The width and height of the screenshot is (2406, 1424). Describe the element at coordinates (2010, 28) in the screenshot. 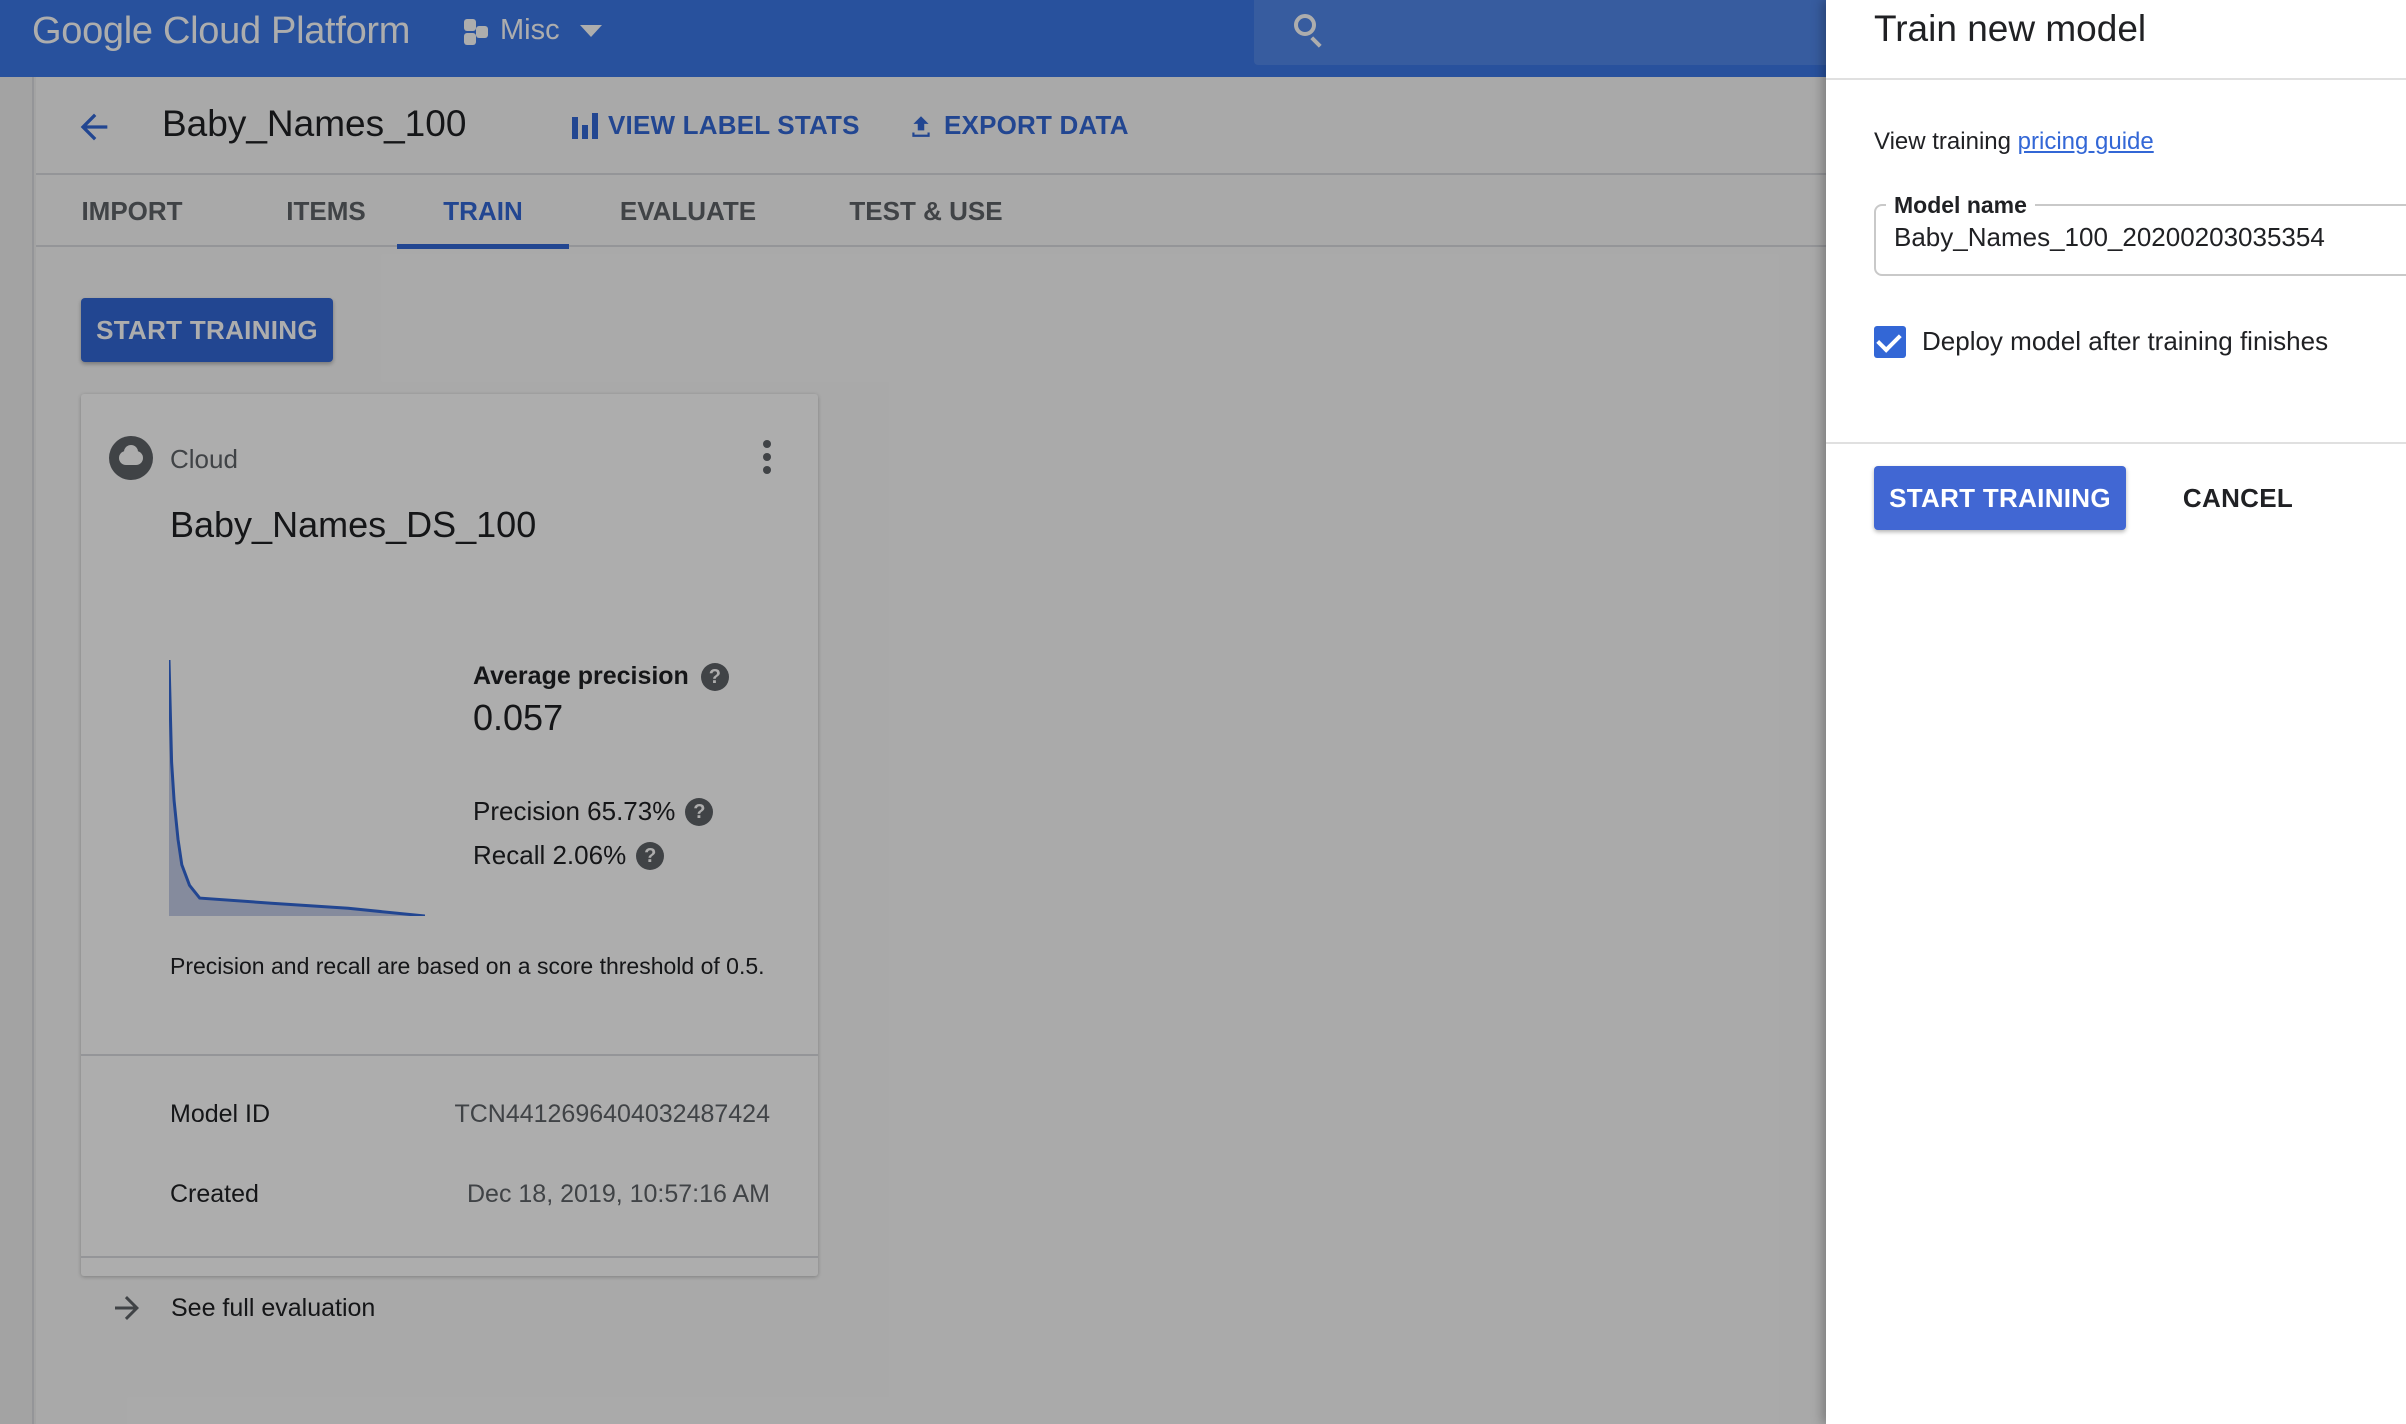

I see `panel-title: Train new model` at that location.